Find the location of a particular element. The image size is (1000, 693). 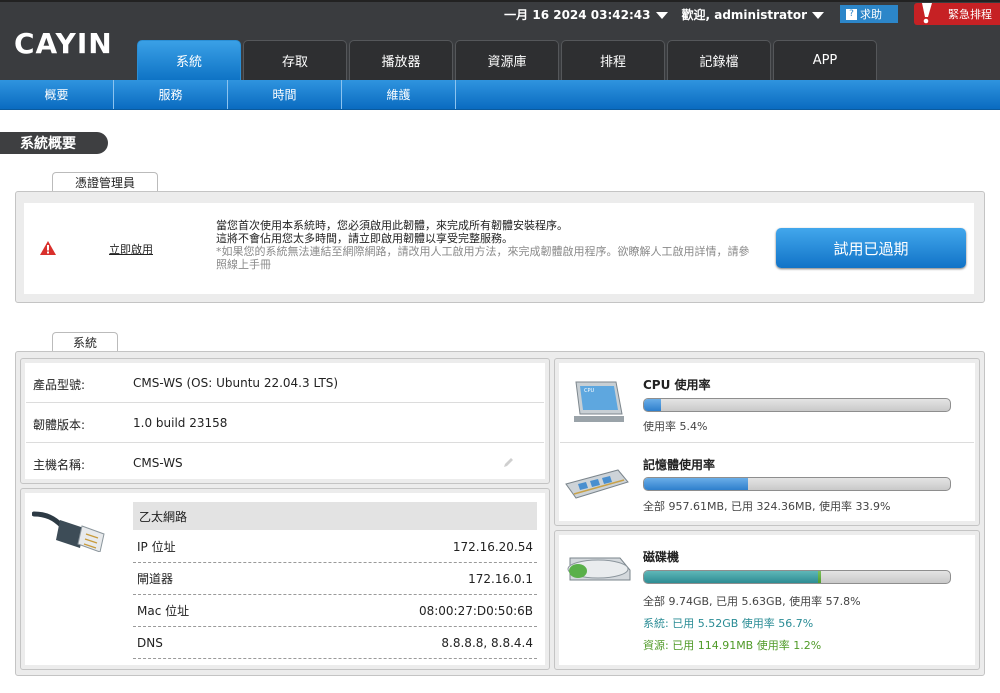

disk-usage-text: 全部 9.74GB, 已用 5.63GB, 使用率 57.8% is located at coordinates (752, 601).